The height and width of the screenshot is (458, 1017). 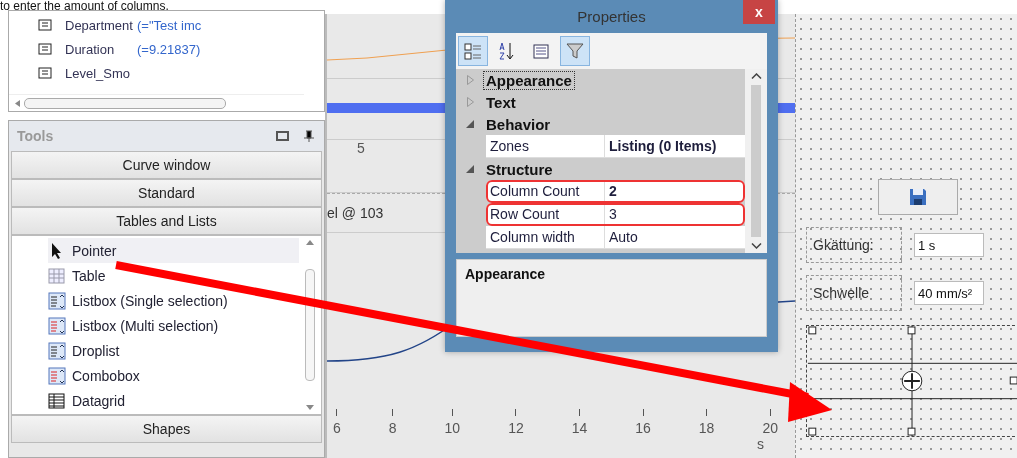 What do you see at coordinates (101, 49) in the screenshot?
I see `channel-name: Duration` at bounding box center [101, 49].